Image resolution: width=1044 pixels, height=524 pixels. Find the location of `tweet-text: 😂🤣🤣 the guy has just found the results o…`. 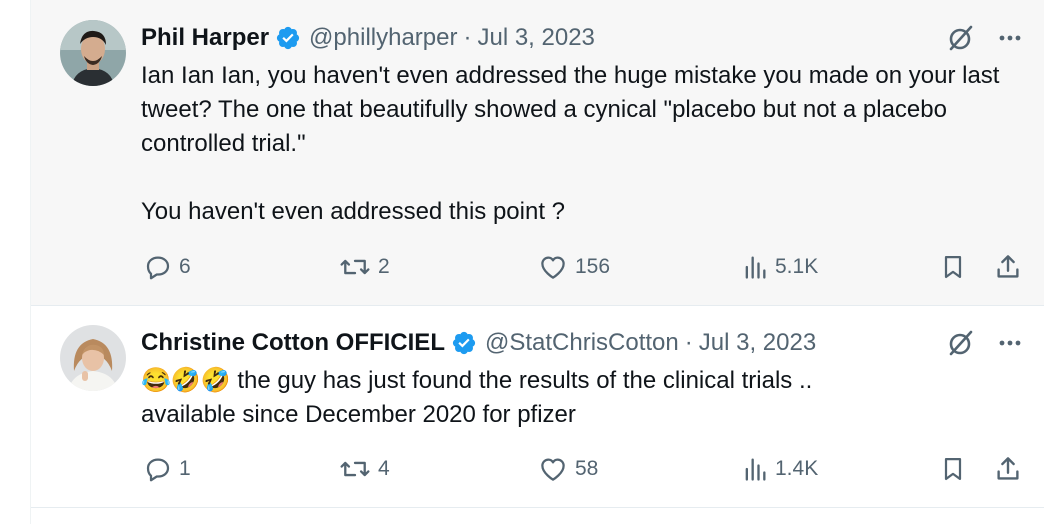

tweet-text: 😂🤣🤣 the guy has just found the results o… is located at coordinates (477, 397).